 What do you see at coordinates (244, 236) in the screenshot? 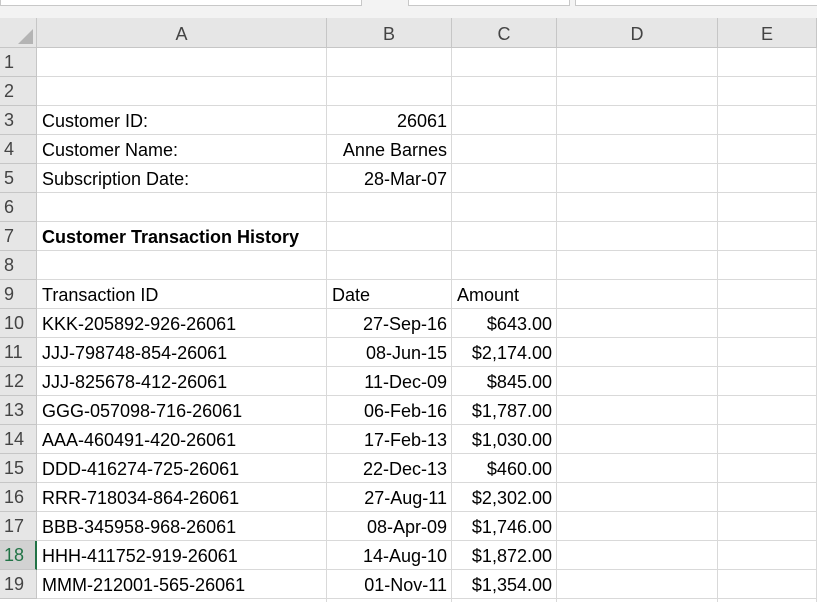
I see `section-title: Customer Transaction History` at bounding box center [244, 236].